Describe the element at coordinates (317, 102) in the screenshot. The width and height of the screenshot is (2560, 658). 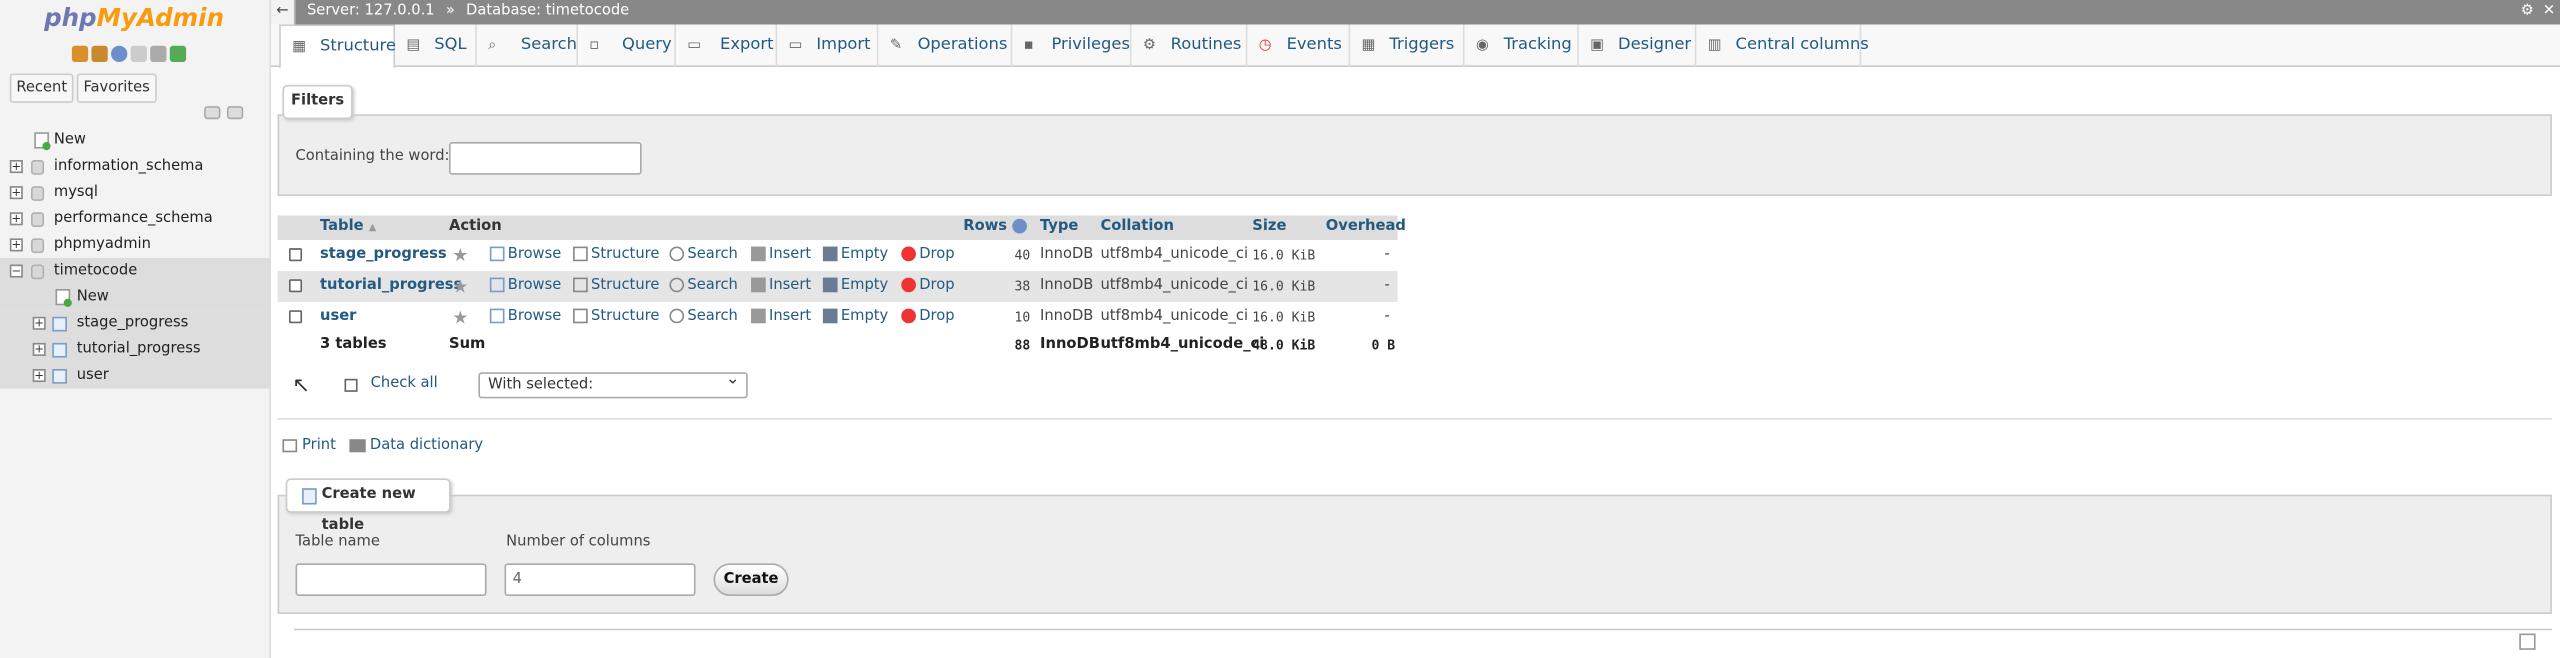
I see `filters-legend: Filters` at that location.